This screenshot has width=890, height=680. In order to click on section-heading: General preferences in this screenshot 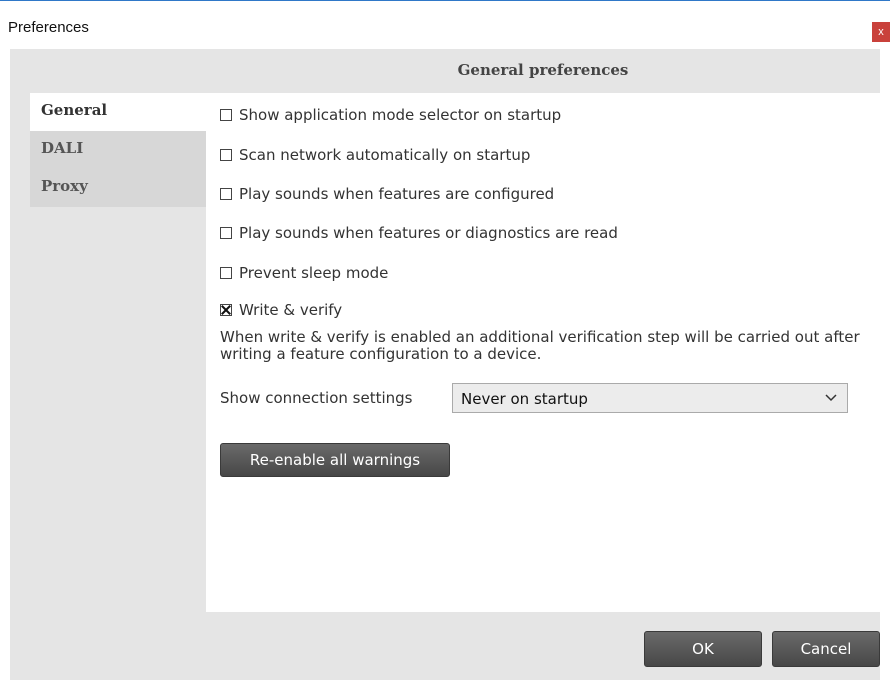, I will do `click(543, 70)`.